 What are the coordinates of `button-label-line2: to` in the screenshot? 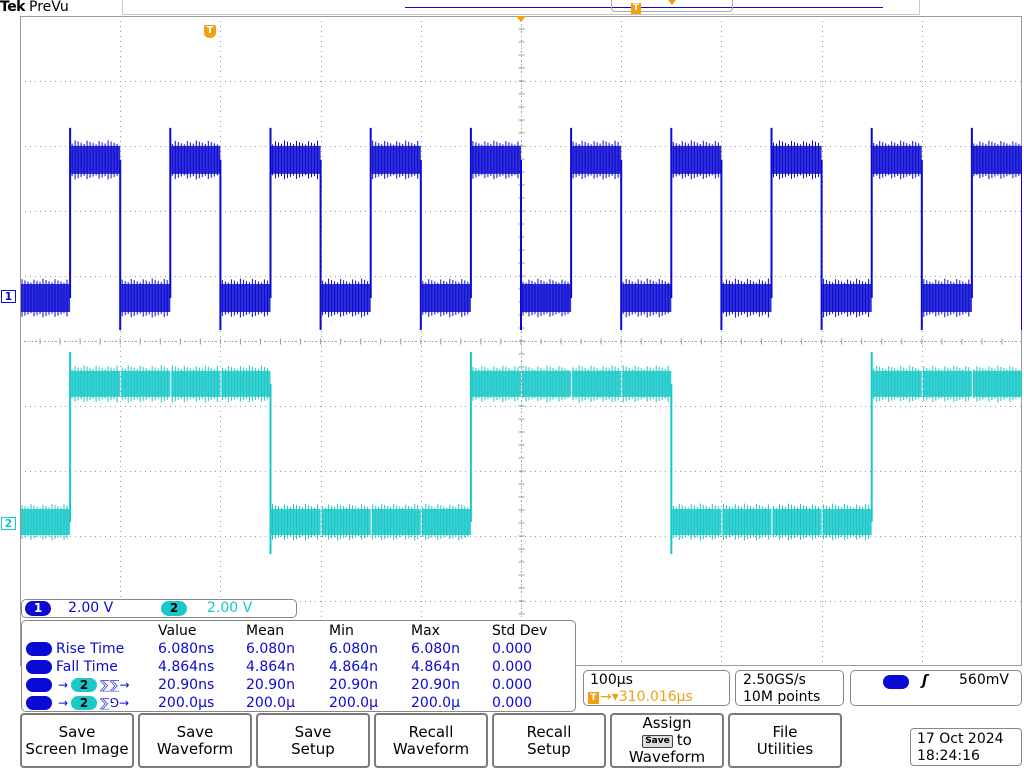 It's located at (684, 740).